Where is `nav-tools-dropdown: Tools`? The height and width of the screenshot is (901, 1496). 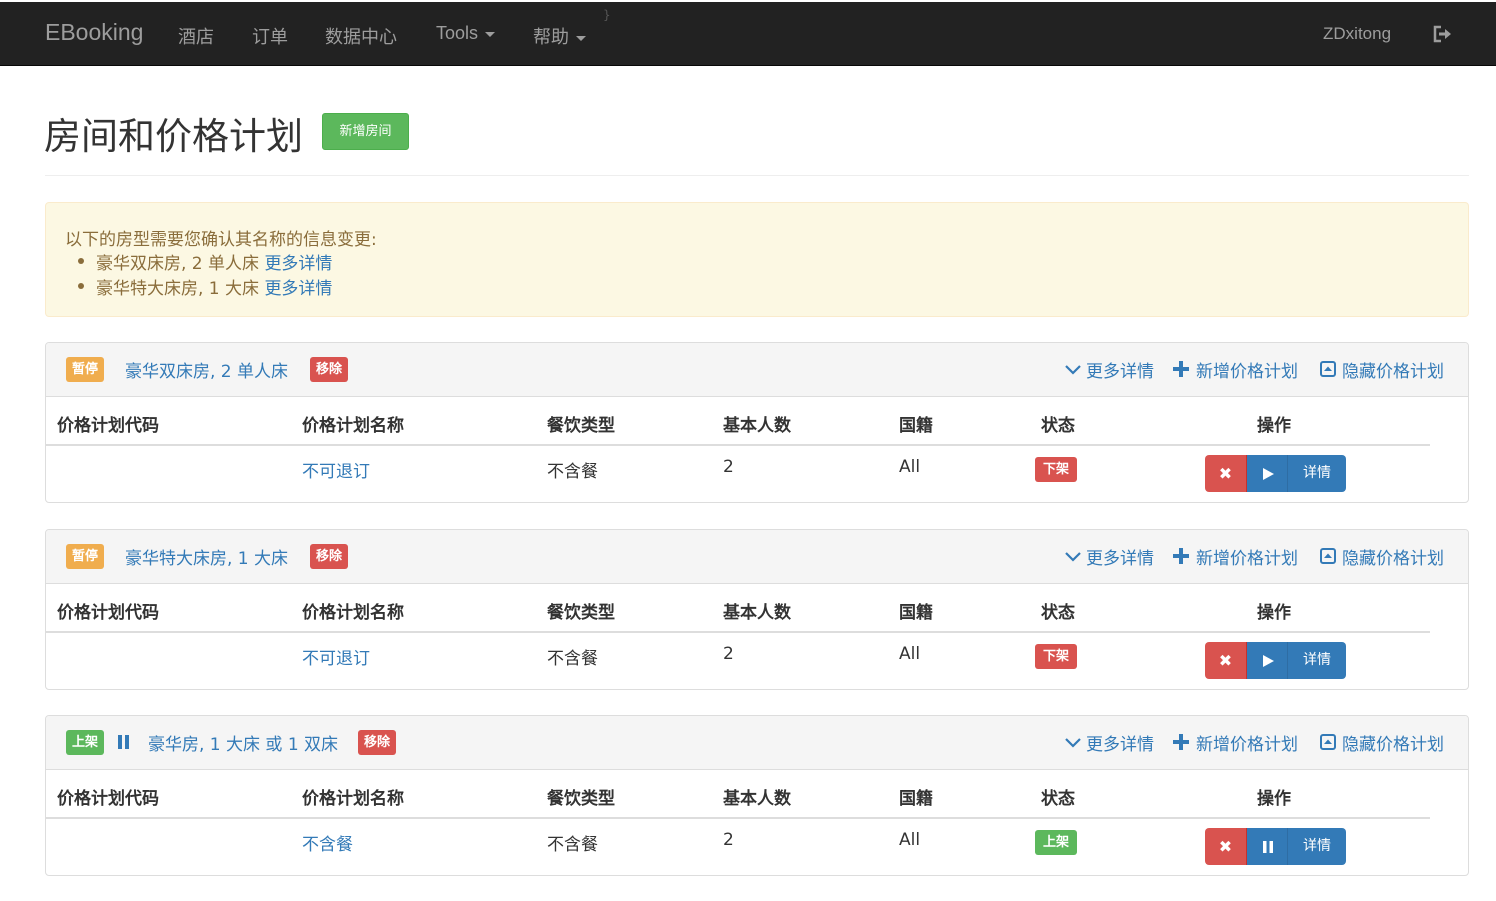 nav-tools-dropdown: Tools is located at coordinates (466, 33).